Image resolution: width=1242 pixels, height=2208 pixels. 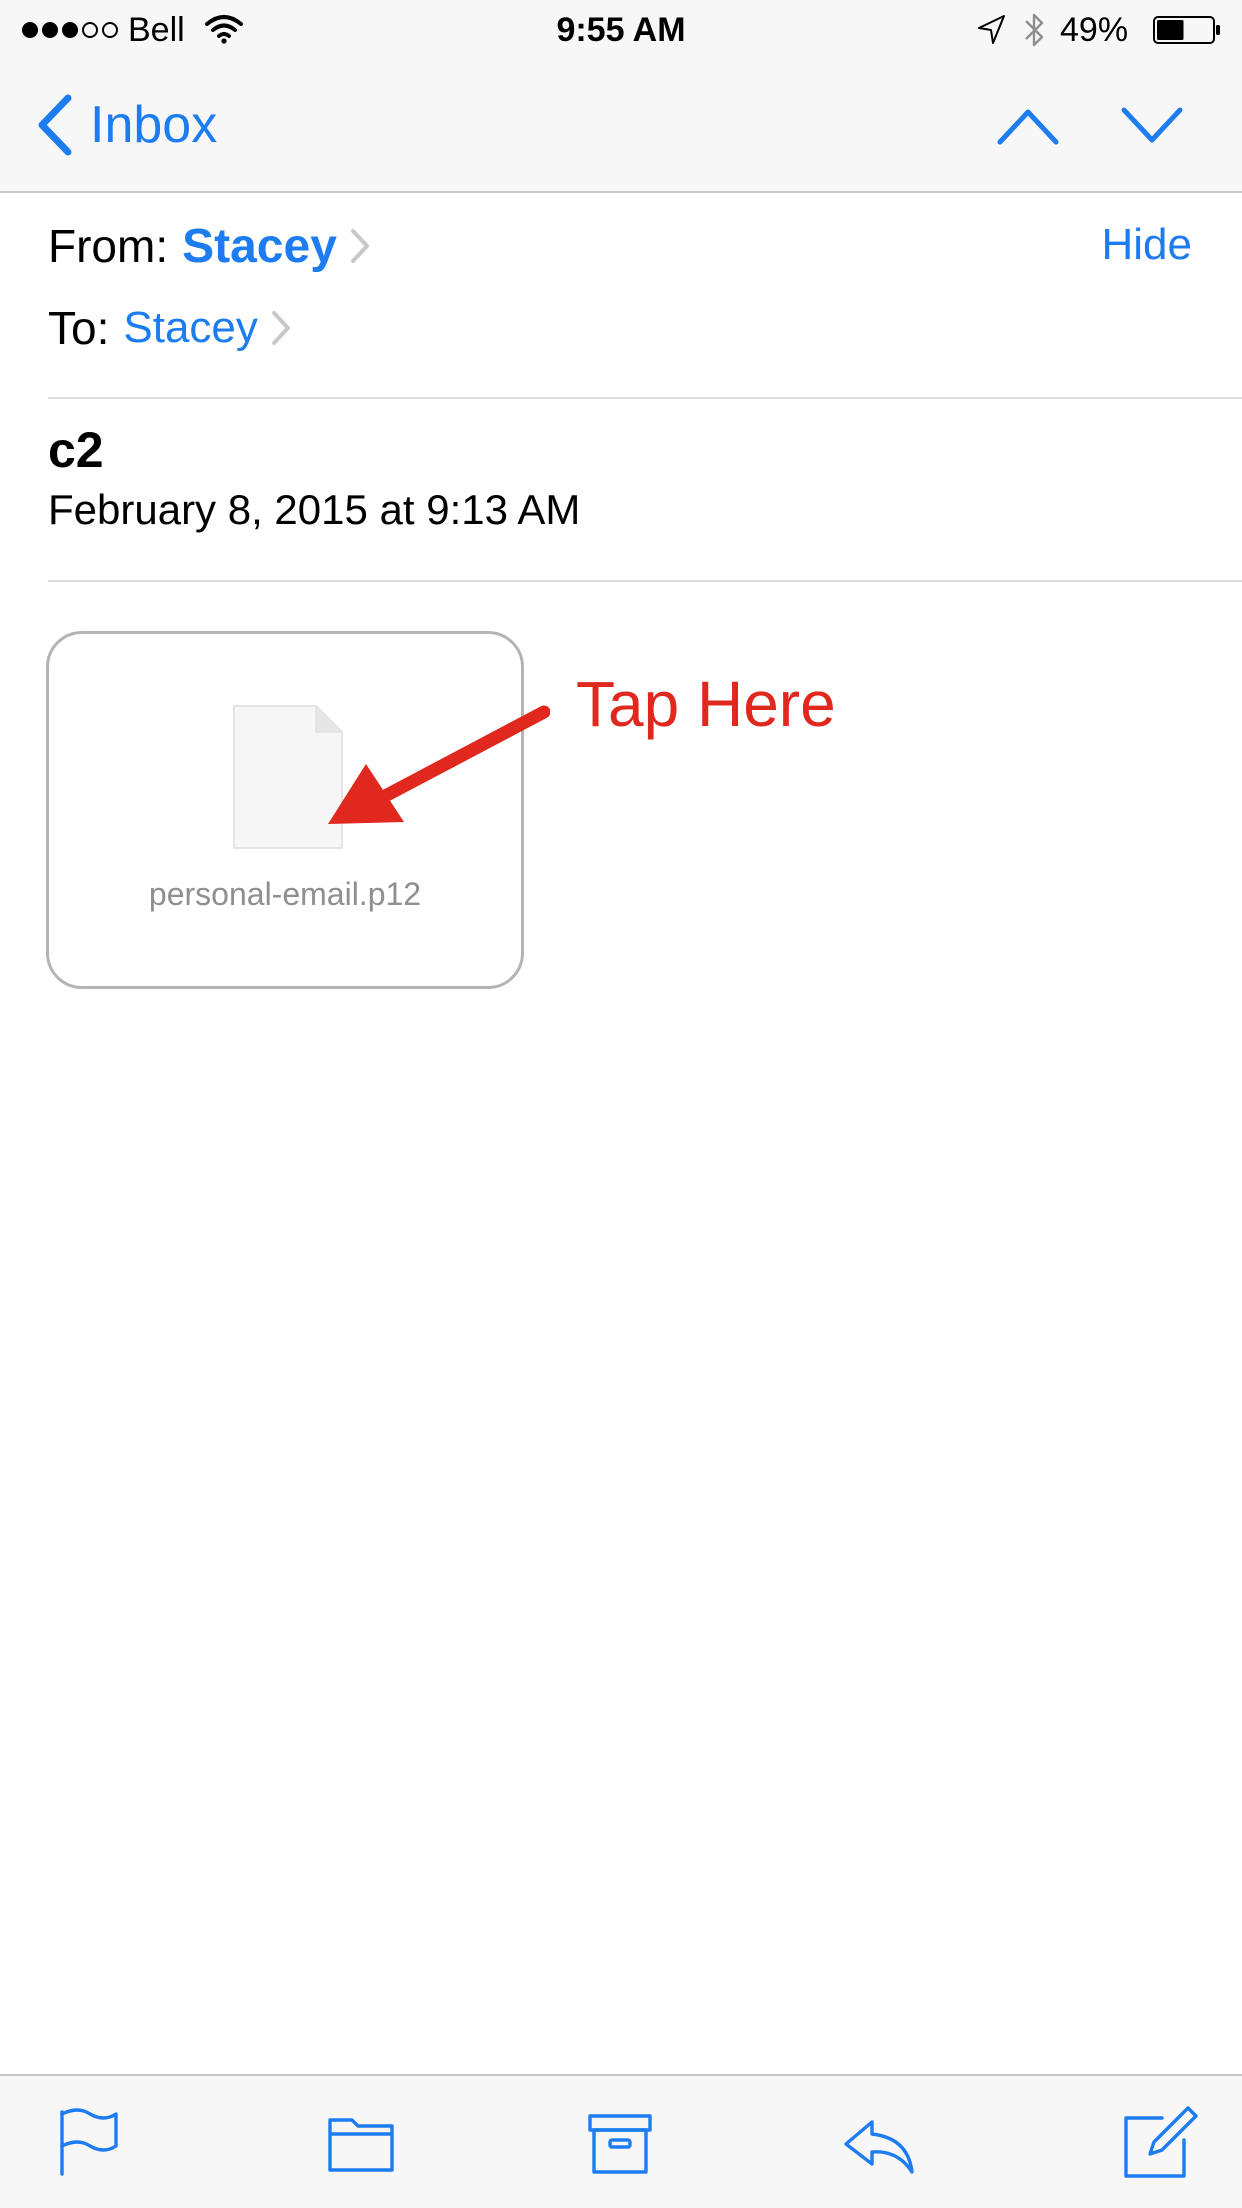 I want to click on back-button: Inbox, so click(x=124, y=125).